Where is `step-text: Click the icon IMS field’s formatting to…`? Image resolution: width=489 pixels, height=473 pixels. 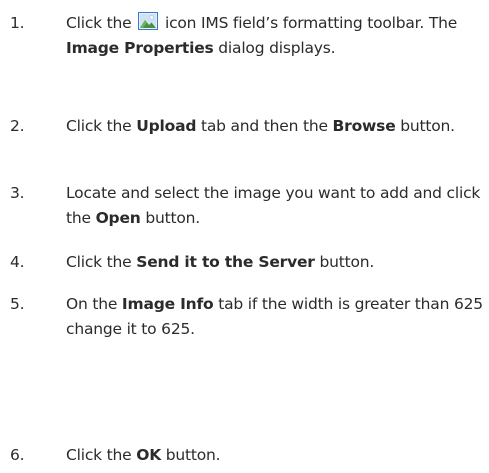
step-text: Click the icon IMS field’s formatting to… is located at coordinates (262, 34).